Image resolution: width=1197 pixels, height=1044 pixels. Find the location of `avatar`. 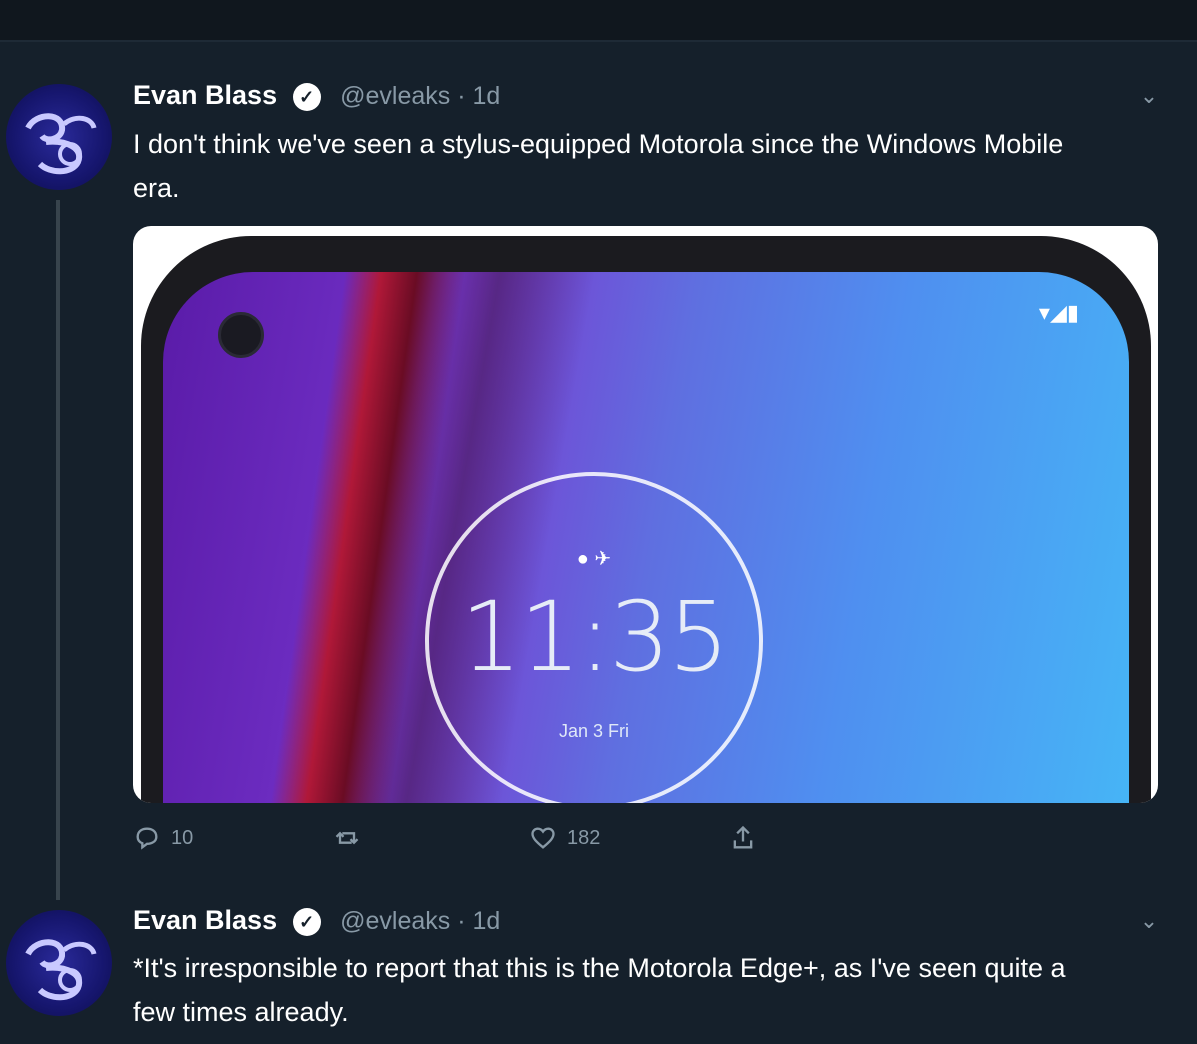

avatar is located at coordinates (59, 963).